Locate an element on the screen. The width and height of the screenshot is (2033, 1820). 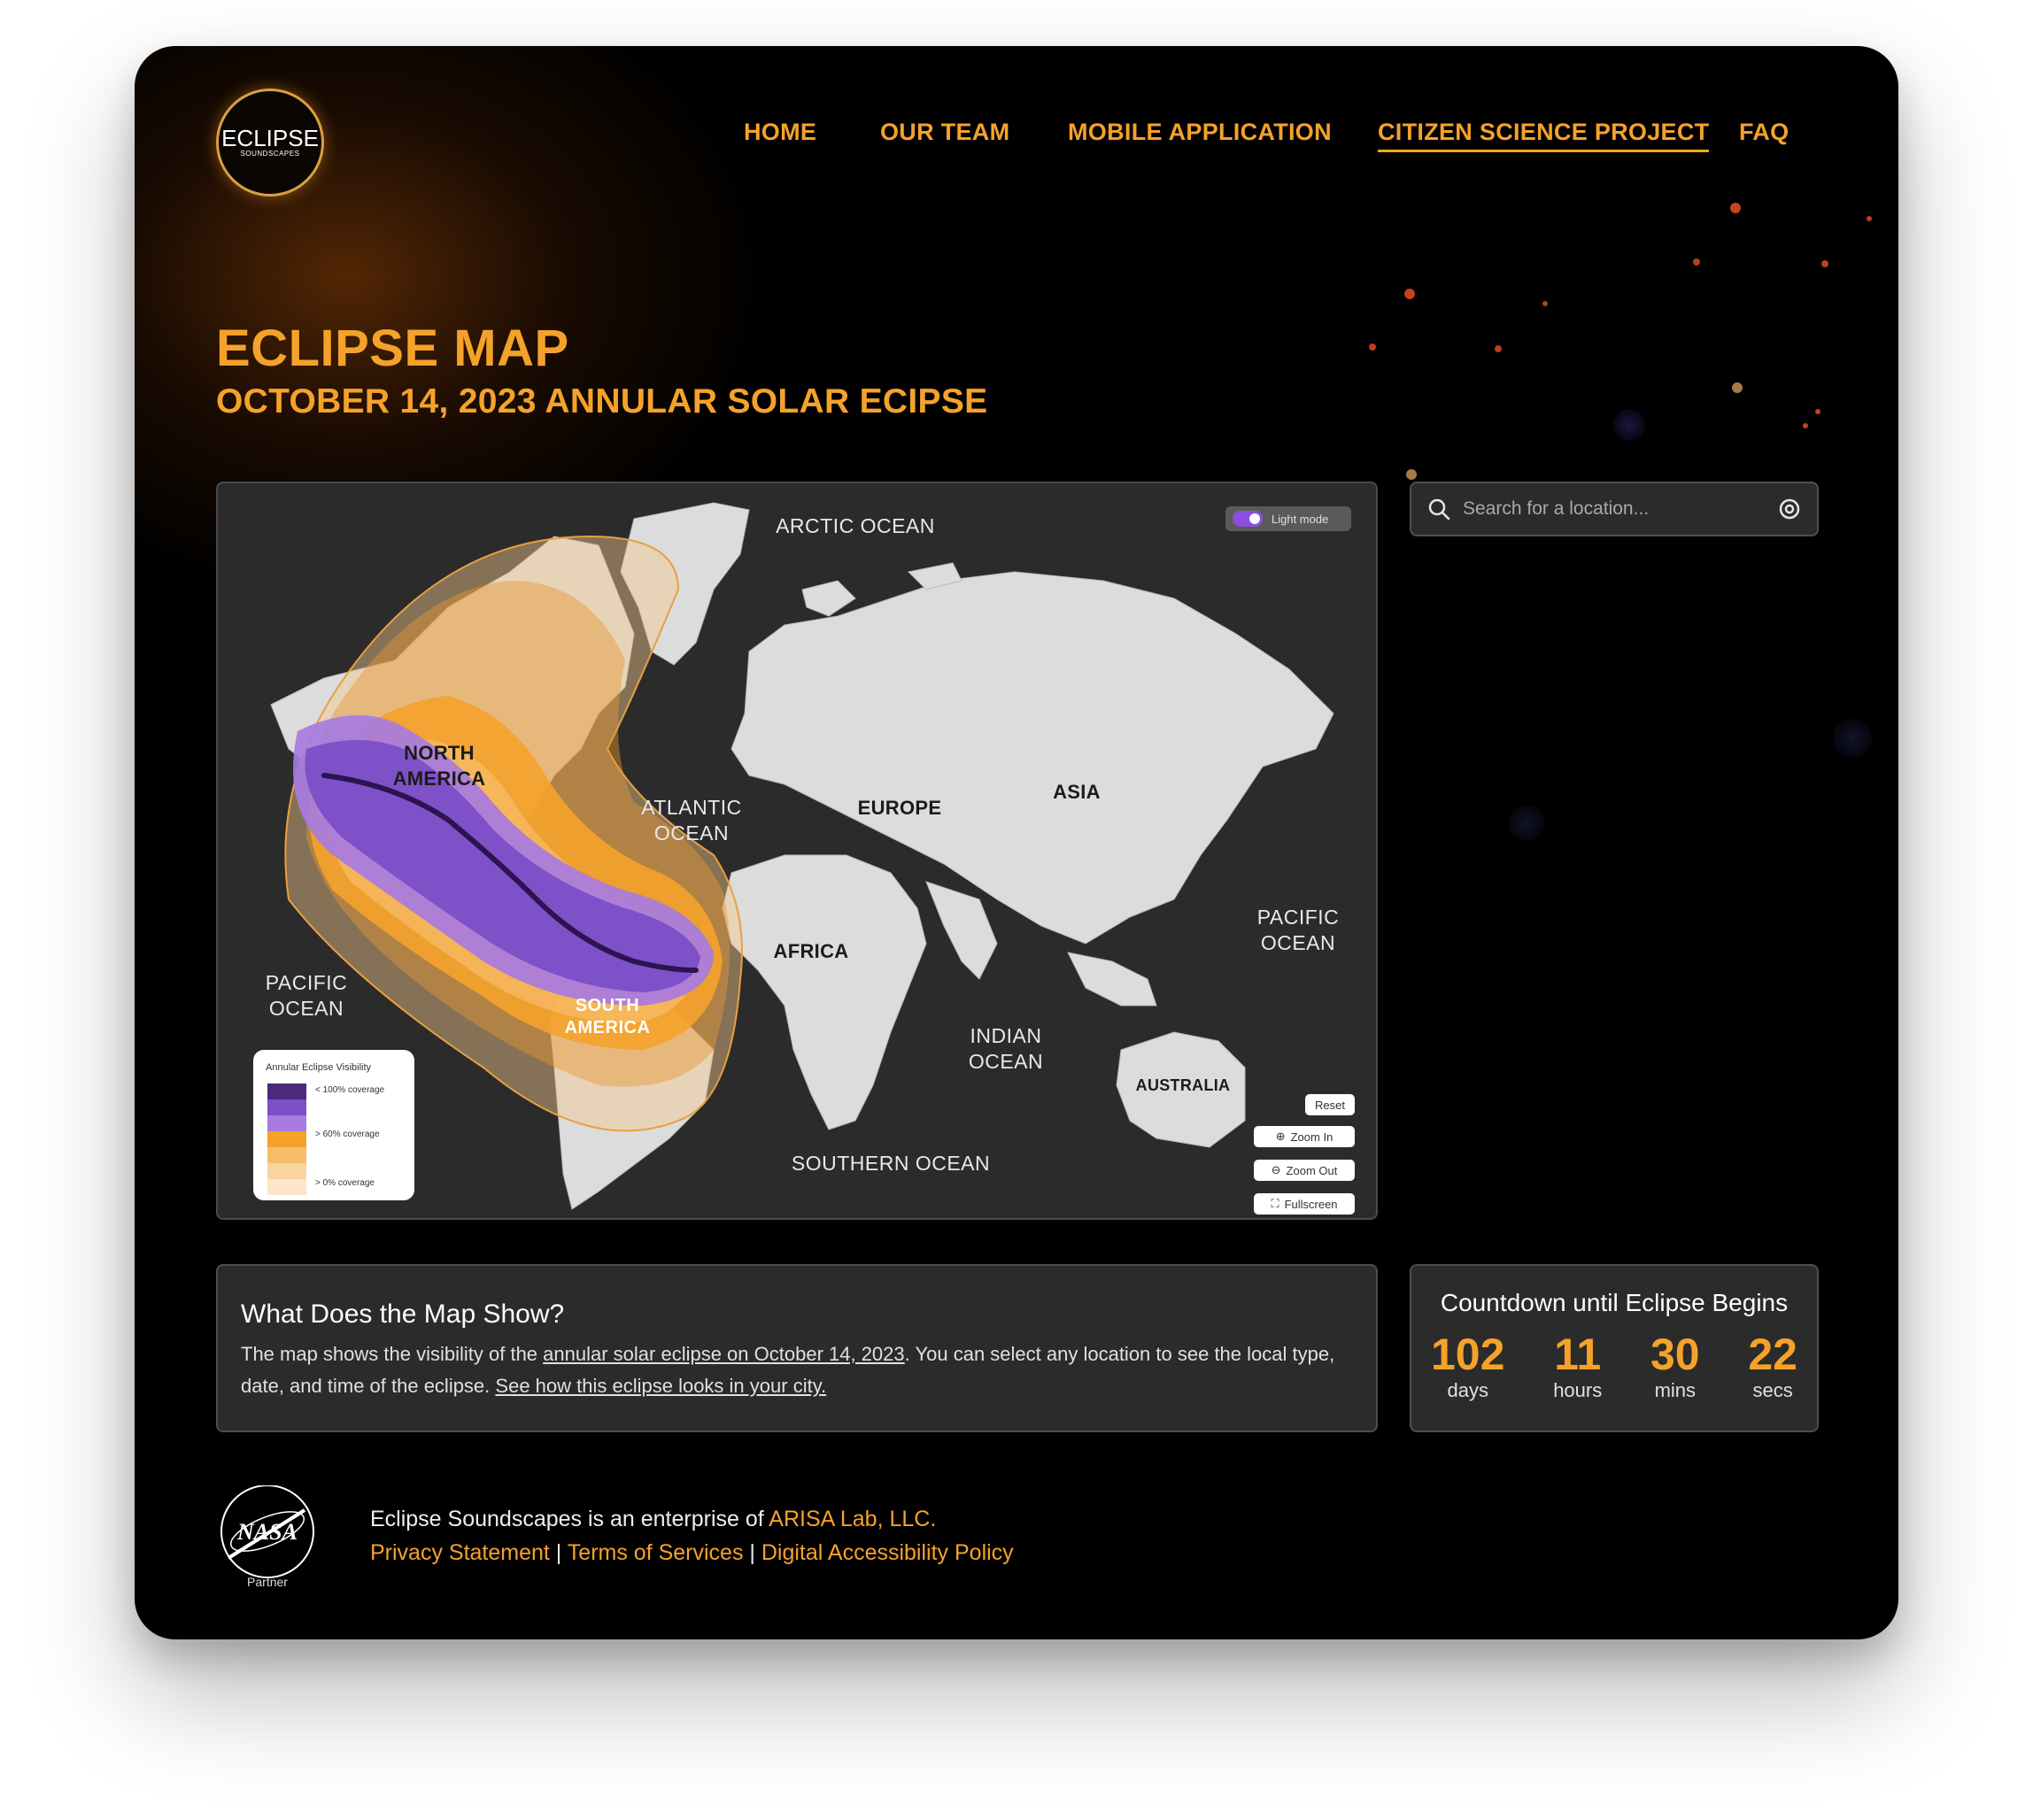
label-indian-ocean: INDIAN OCEAN is located at coordinates (1006, 1049).